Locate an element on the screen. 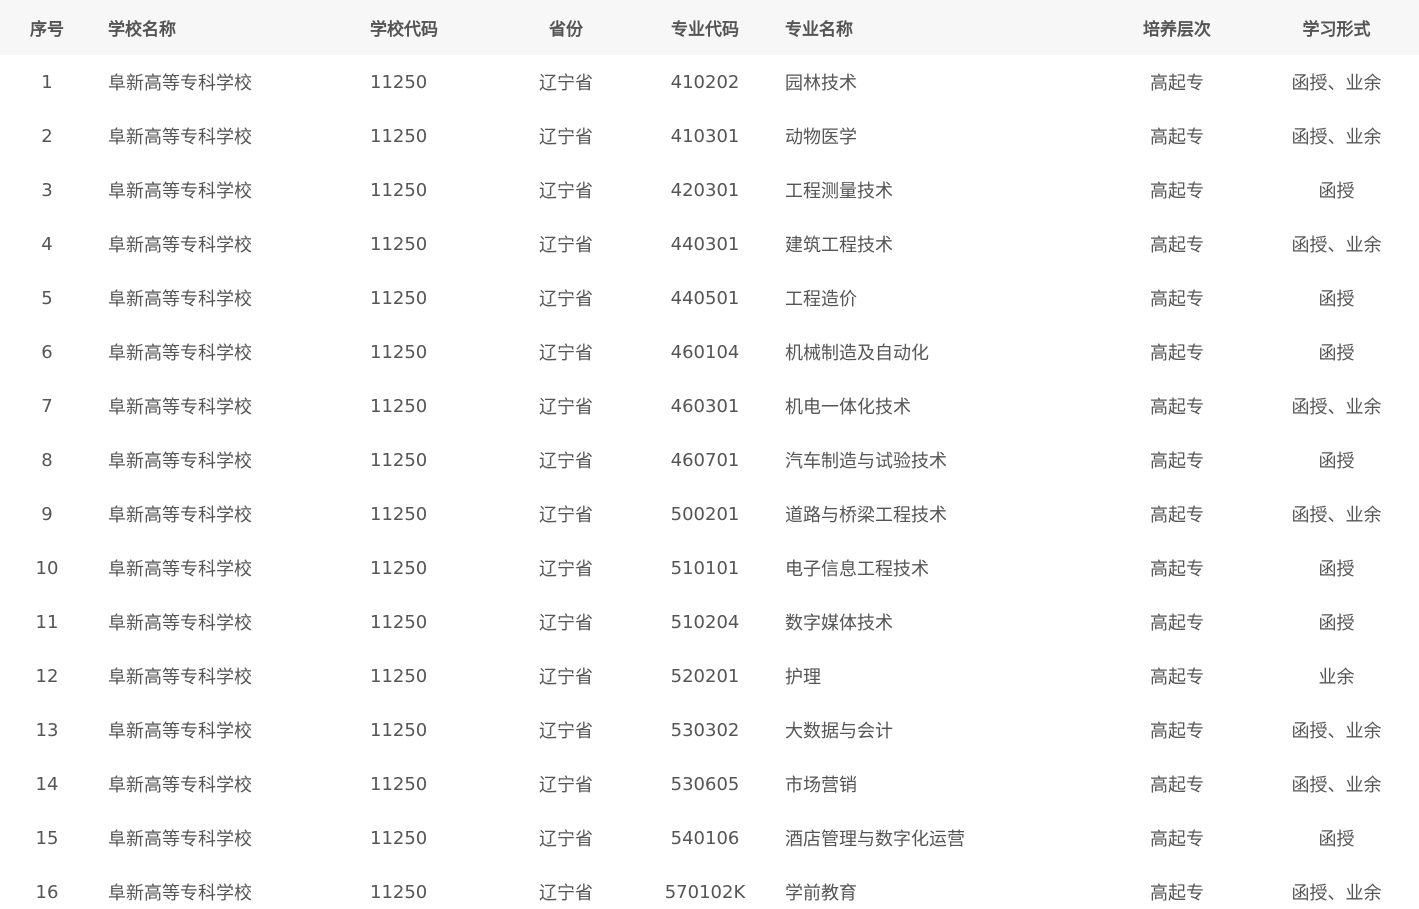 Image resolution: width=1419 pixels, height=909 pixels. cell-major-name: 工程造价 is located at coordinates (821, 299).